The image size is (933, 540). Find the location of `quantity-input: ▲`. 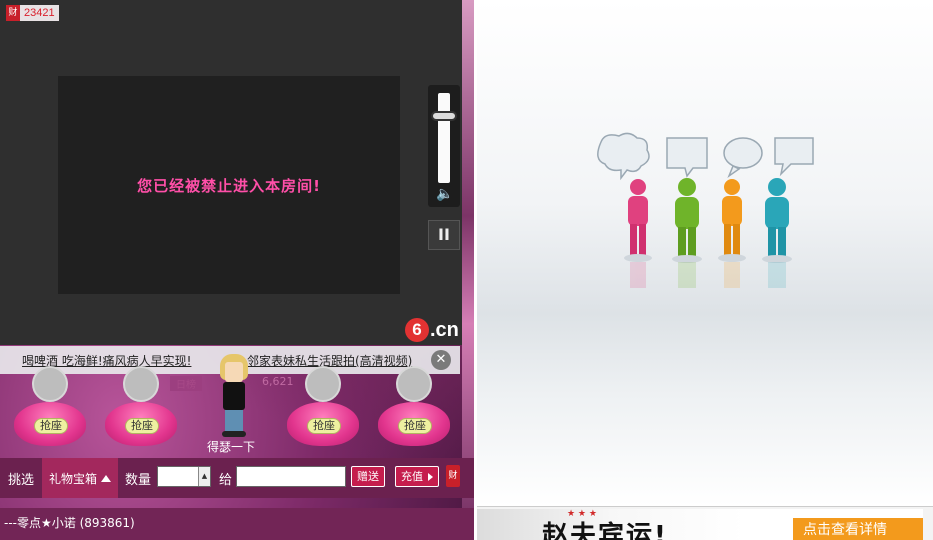

quantity-input: ▲ is located at coordinates (184, 476).